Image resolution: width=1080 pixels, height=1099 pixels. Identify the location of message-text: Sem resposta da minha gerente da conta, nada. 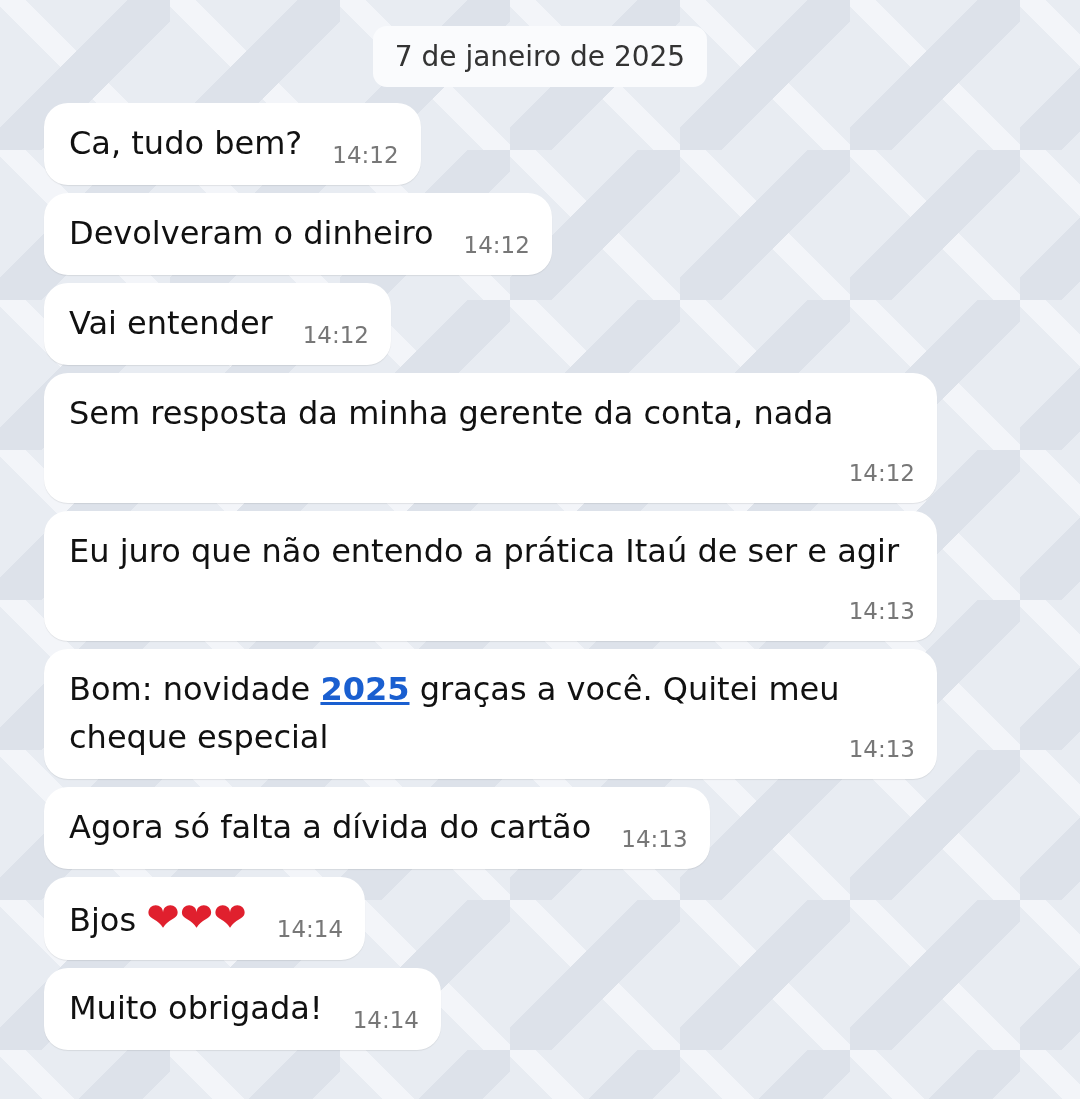
(451, 413).